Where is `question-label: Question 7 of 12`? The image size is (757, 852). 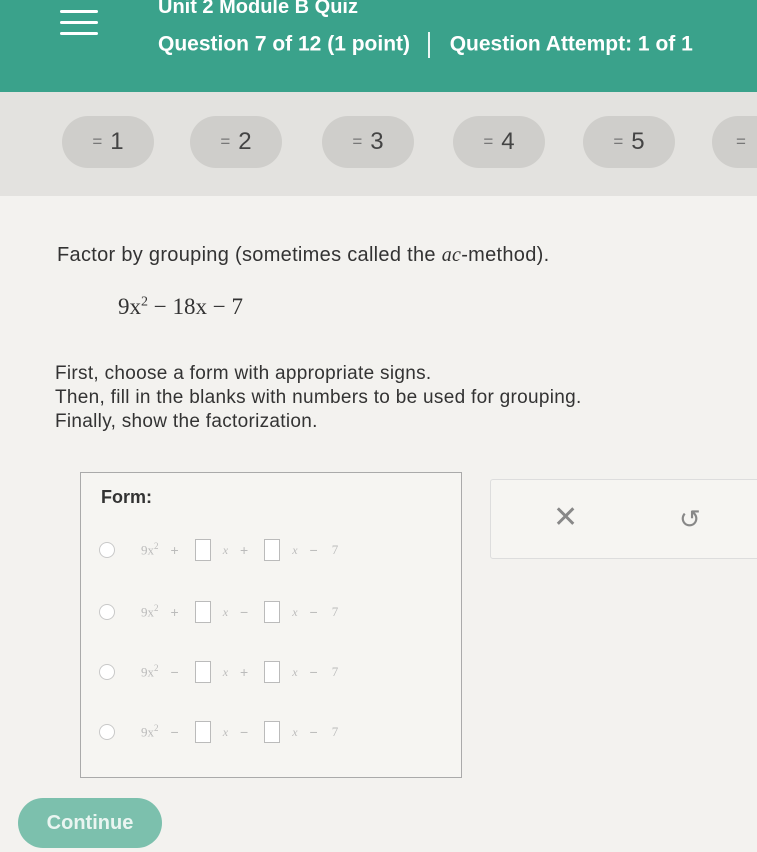 question-label: Question 7 of 12 is located at coordinates (240, 44).